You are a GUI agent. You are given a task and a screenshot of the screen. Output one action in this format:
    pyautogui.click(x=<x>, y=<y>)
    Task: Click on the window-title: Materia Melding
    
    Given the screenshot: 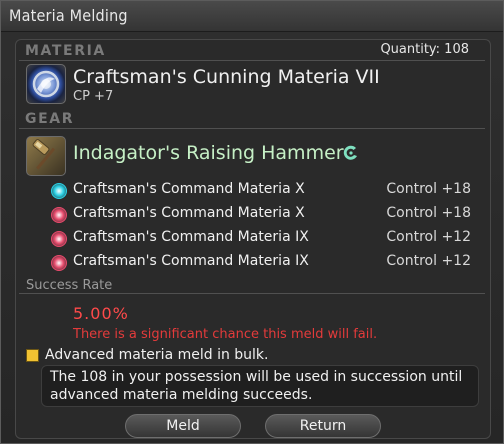 What is the action you would take?
    pyautogui.click(x=68, y=15)
    